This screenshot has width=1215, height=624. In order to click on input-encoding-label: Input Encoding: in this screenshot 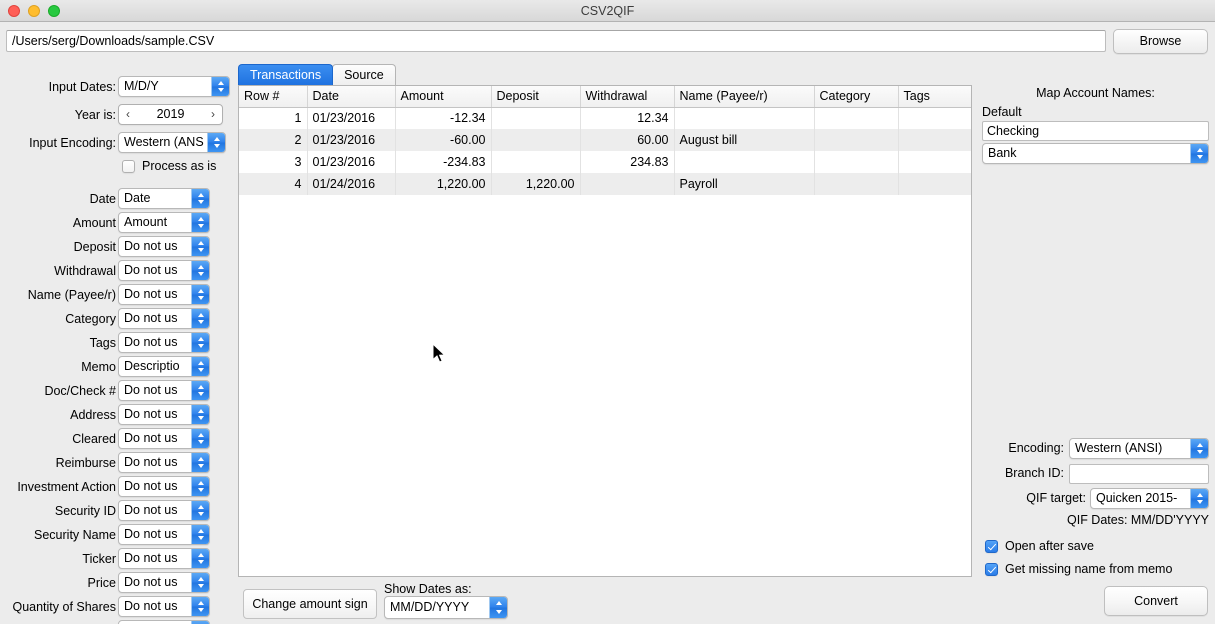, I will do `click(72, 143)`.